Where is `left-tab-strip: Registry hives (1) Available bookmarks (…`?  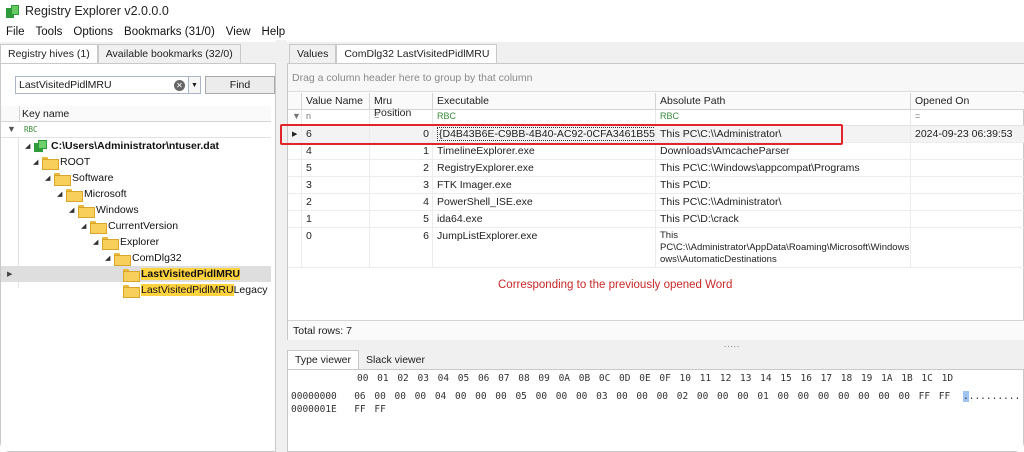 left-tab-strip: Registry hives (1) Available bookmarks (… is located at coordinates (138, 53).